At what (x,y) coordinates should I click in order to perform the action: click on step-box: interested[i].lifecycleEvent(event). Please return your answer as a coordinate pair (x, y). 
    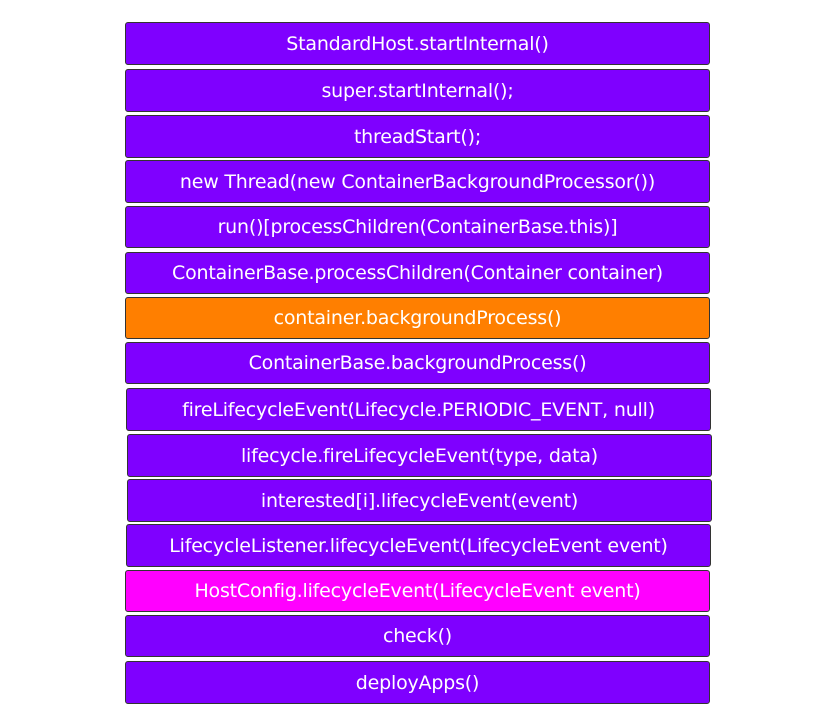
    Looking at the image, I should click on (419, 500).